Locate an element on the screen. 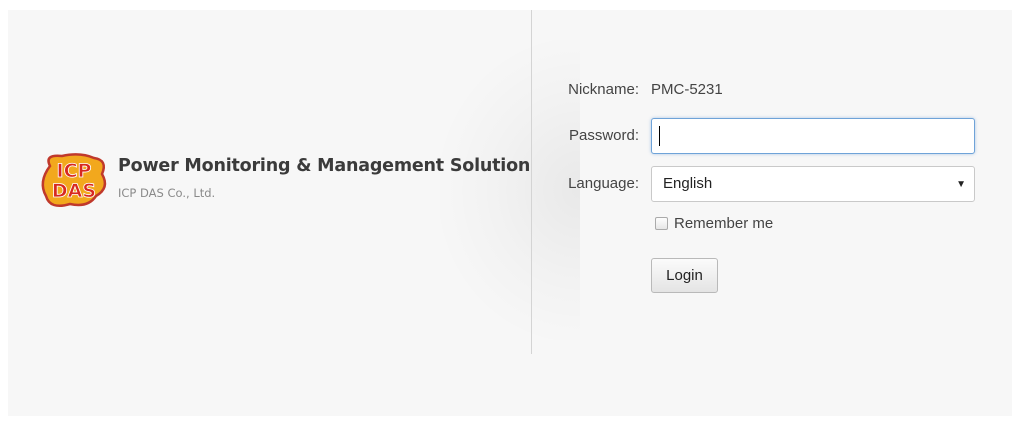 The width and height of the screenshot is (1018, 423). icp-das-logo: ICP DAS is located at coordinates (74, 180).